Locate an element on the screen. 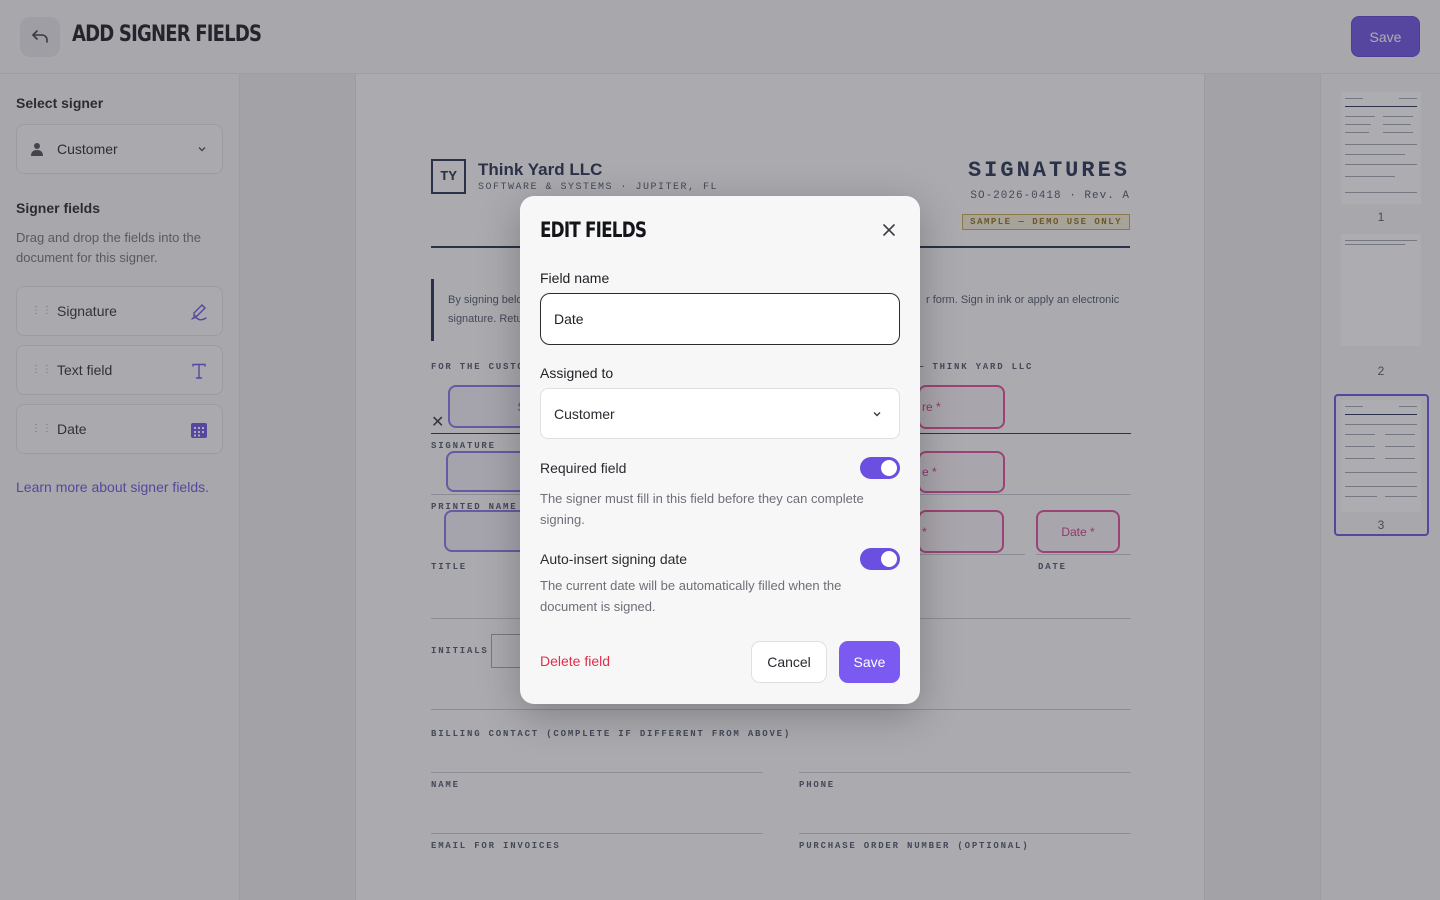 The image size is (1440, 900). required-field-toggle is located at coordinates (880, 468).